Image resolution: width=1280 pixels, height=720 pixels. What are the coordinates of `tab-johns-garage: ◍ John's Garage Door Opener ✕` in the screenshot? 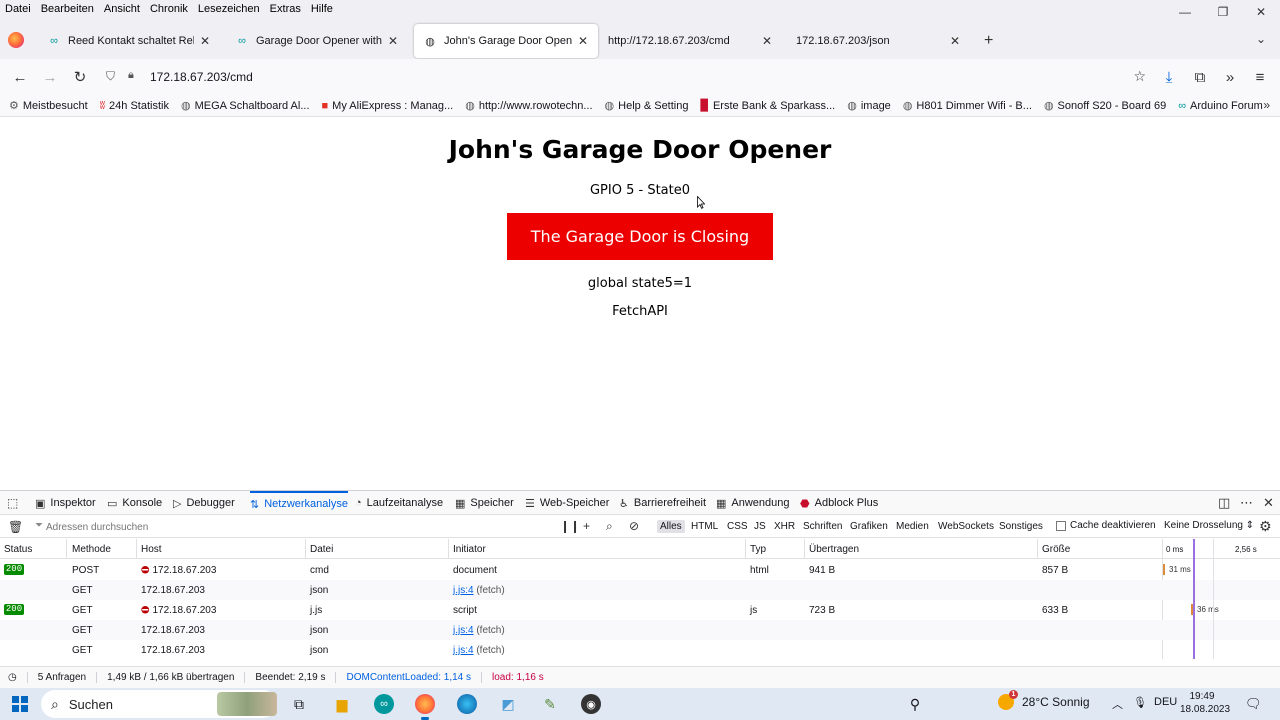 It's located at (506, 41).